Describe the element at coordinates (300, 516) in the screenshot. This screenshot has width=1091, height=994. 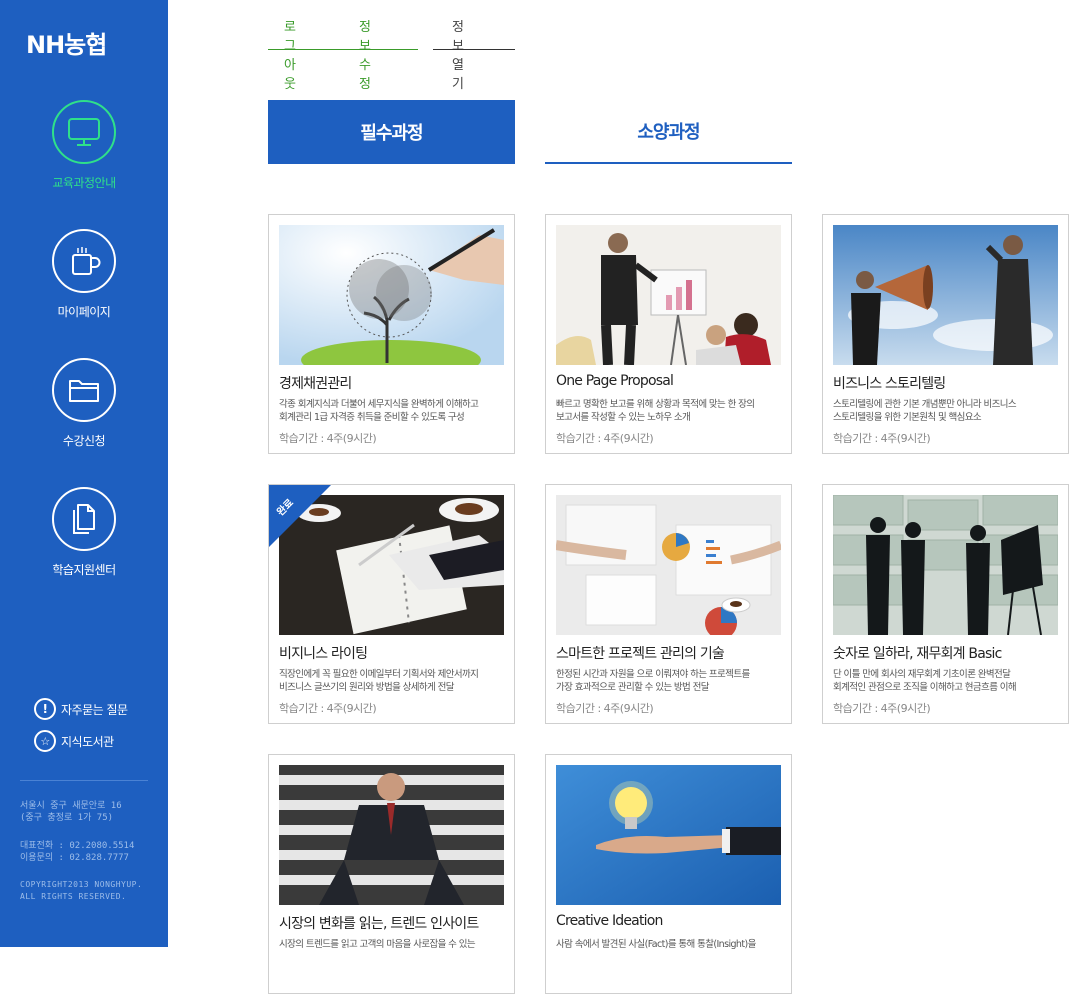
I see `completed-badge` at that location.